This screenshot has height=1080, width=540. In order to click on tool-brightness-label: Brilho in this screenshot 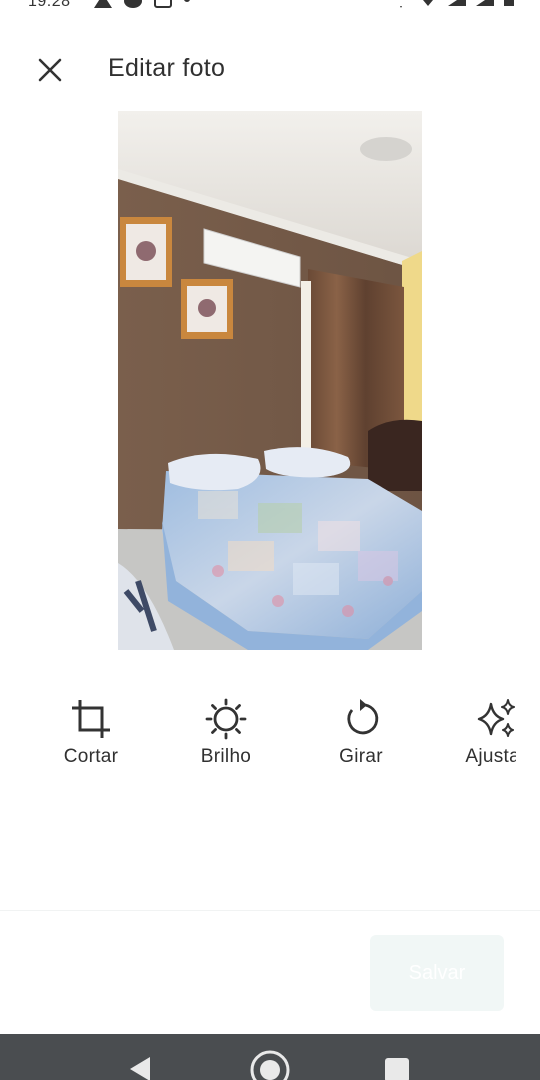, I will do `click(226, 756)`.